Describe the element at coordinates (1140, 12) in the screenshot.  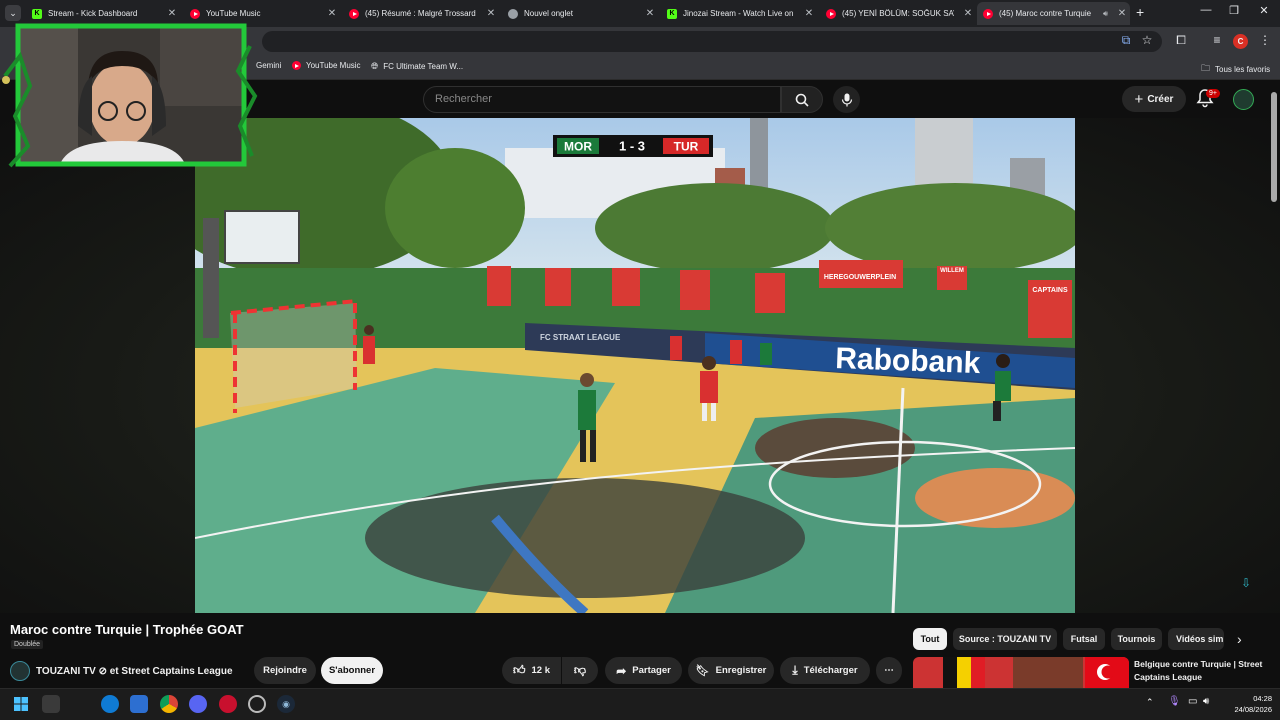
I see `new-tab-button: +` at that location.